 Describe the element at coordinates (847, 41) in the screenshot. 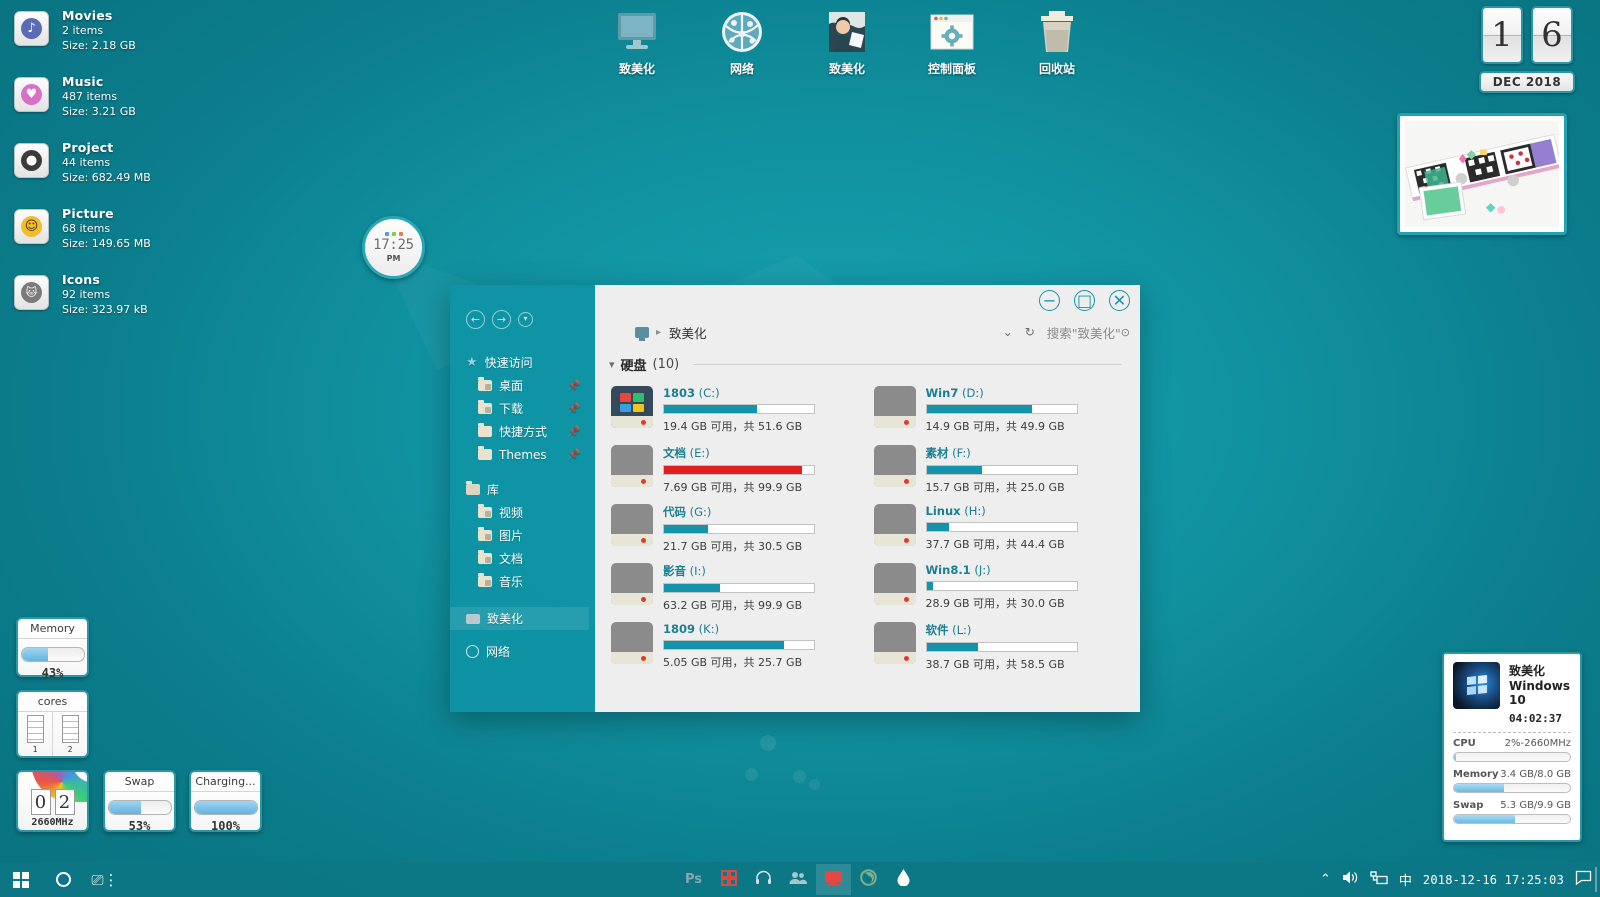

I see `desktop-icon-user: 致美化` at that location.